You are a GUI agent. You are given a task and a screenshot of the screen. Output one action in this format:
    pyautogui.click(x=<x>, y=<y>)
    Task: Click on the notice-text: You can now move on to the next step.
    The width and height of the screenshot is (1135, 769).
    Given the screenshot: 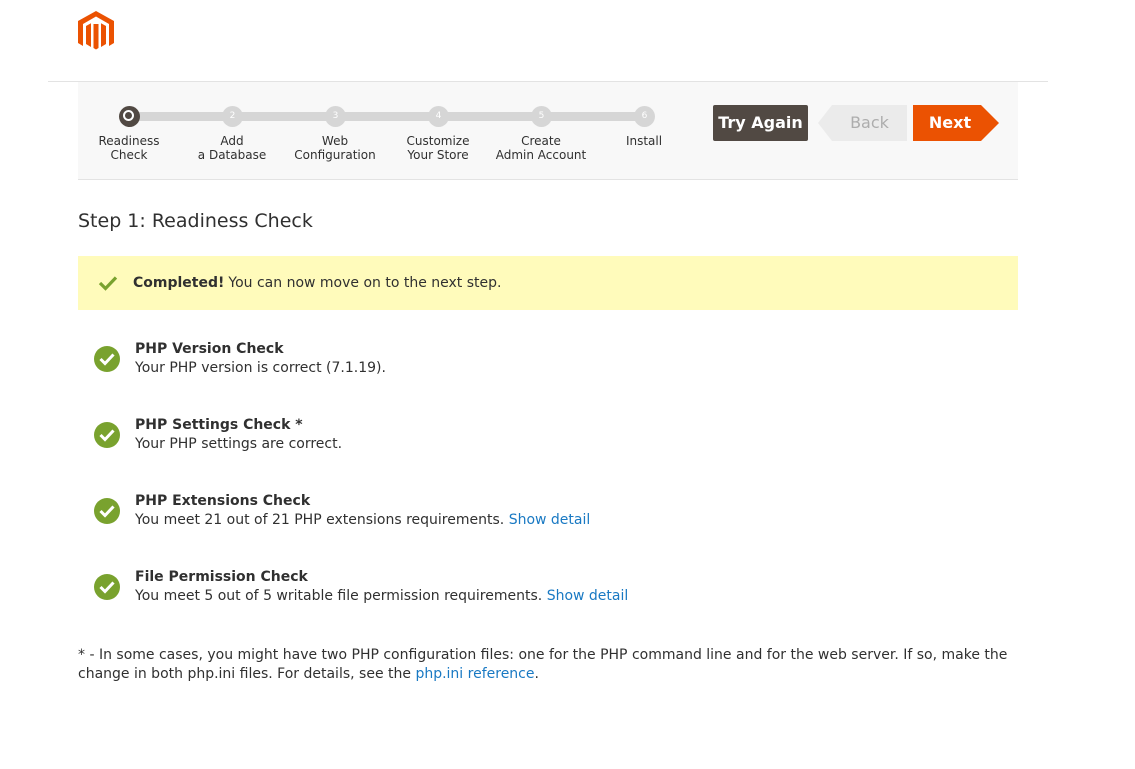 What is the action you would take?
    pyautogui.click(x=365, y=283)
    